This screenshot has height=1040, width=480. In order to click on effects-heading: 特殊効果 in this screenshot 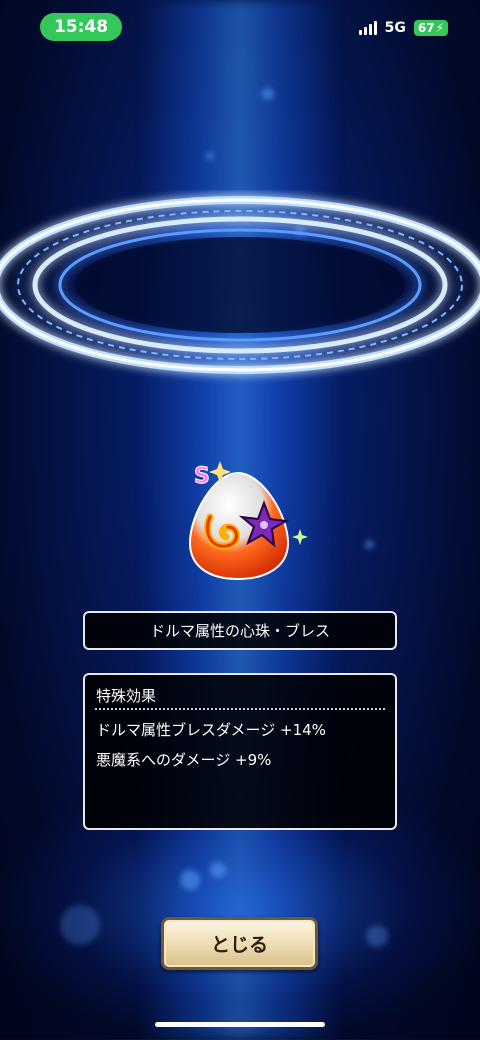, I will do `click(126, 696)`.